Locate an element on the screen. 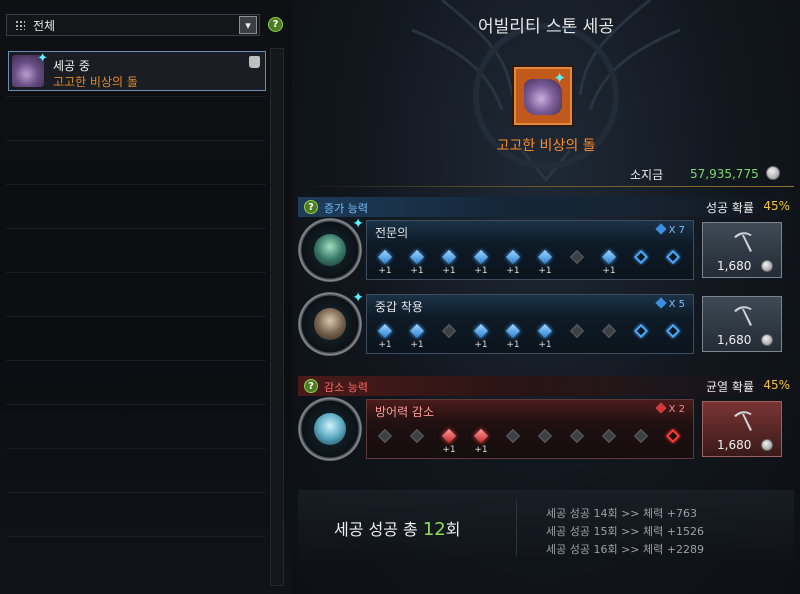 Image resolution: width=800 pixels, height=594 pixels. engraving-icon is located at coordinates (330, 429).